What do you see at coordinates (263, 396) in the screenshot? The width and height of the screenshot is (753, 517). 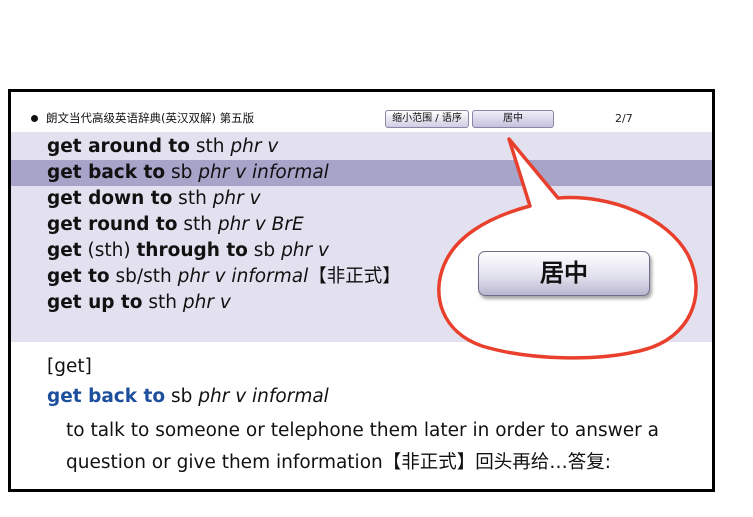 I see `entry-title-label: phr v informal` at bounding box center [263, 396].